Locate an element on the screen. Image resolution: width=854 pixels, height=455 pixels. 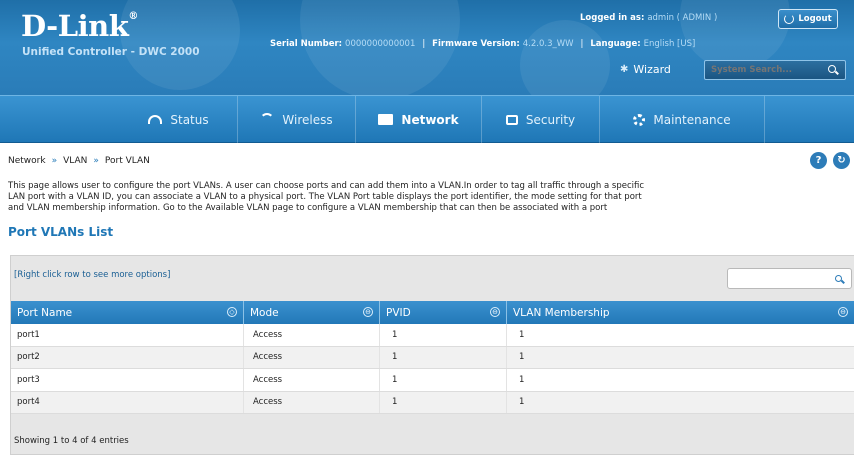
cell-port-name: port2 is located at coordinates (127, 357).